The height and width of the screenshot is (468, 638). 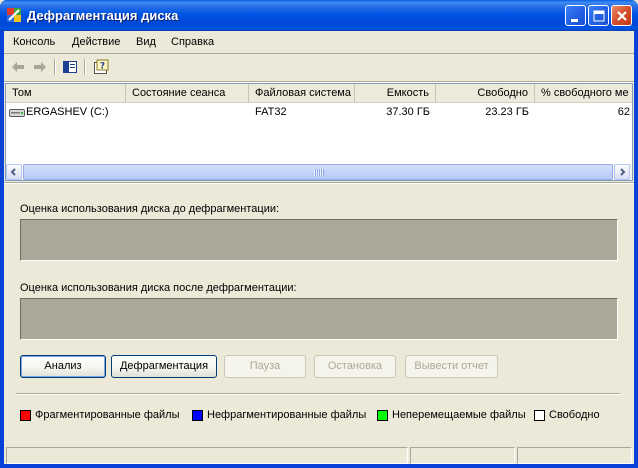 I want to click on status-pane-right, so click(x=574, y=455).